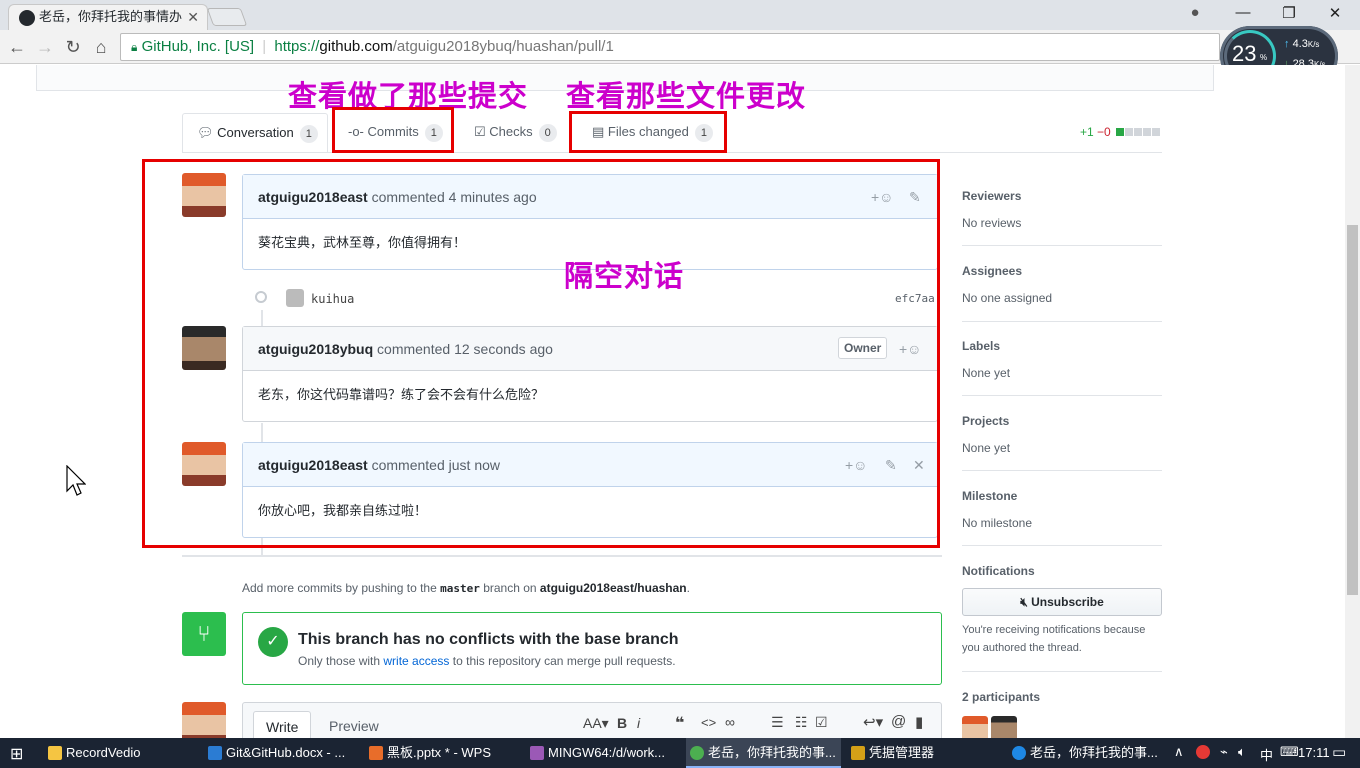  I want to click on close-window-icon: ✕, so click(1335, 14).